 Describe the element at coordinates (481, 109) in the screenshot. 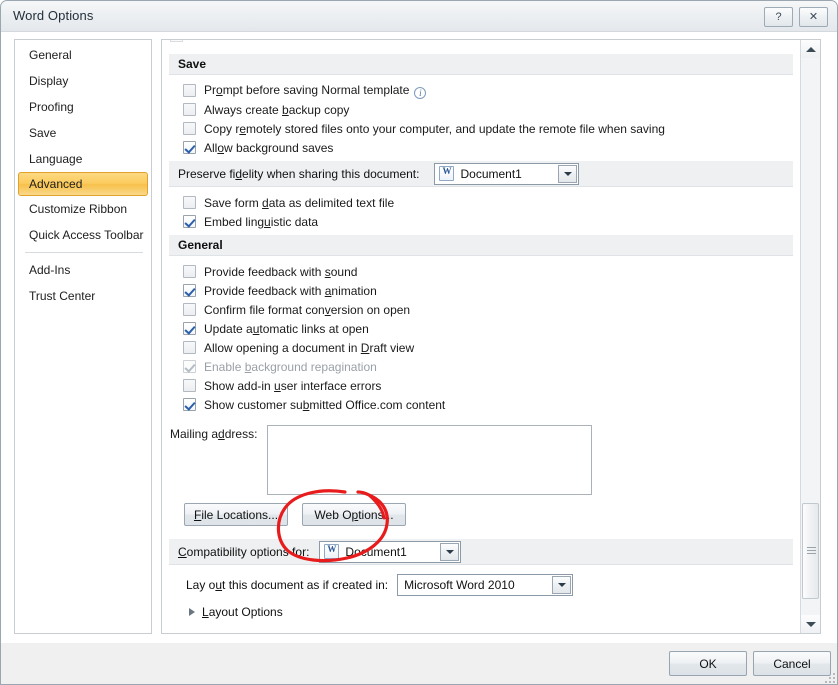

I see `option-always-create-backup-copy: Always create backup copy` at that location.